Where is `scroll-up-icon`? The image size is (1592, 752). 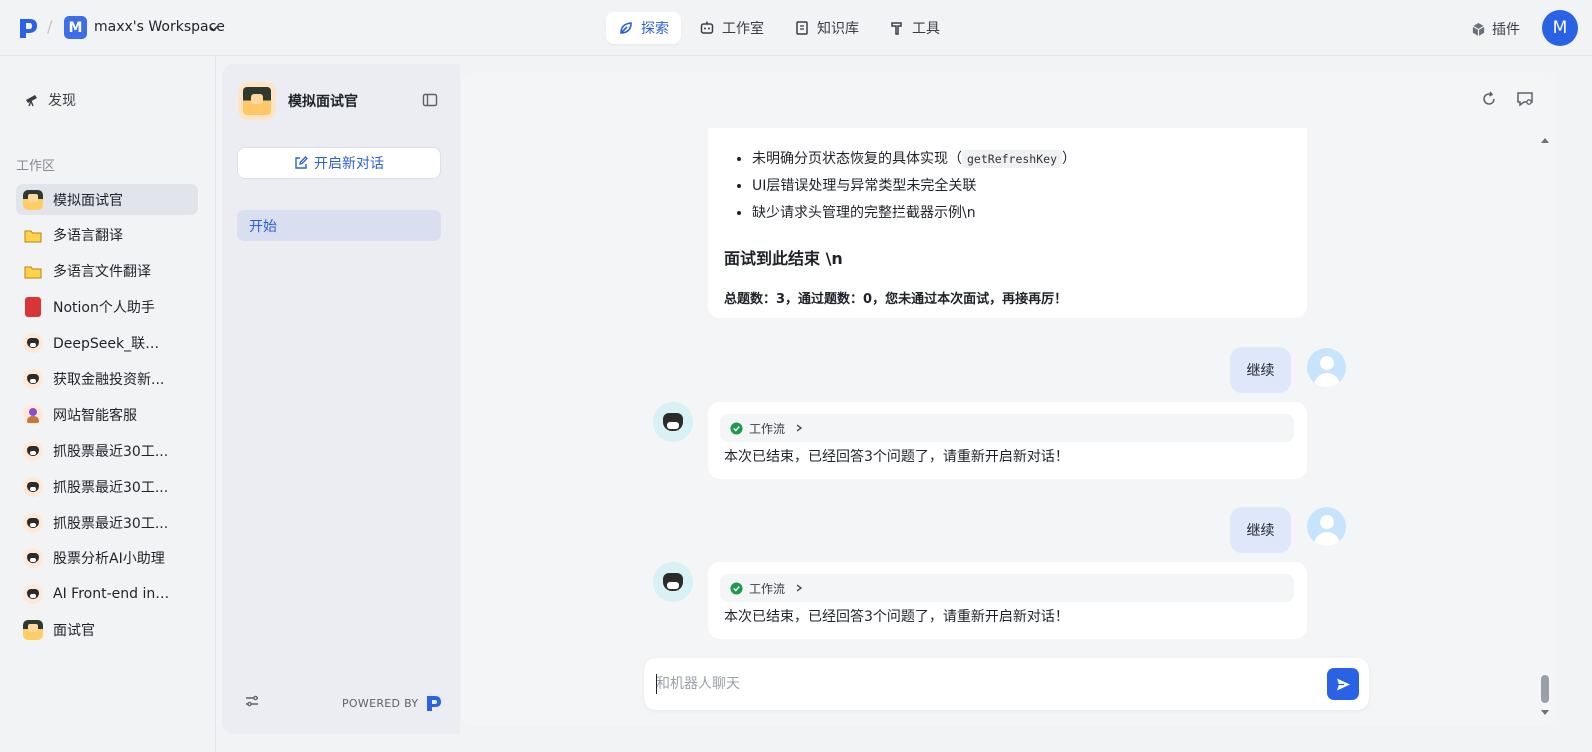
scroll-up-icon is located at coordinates (1545, 140).